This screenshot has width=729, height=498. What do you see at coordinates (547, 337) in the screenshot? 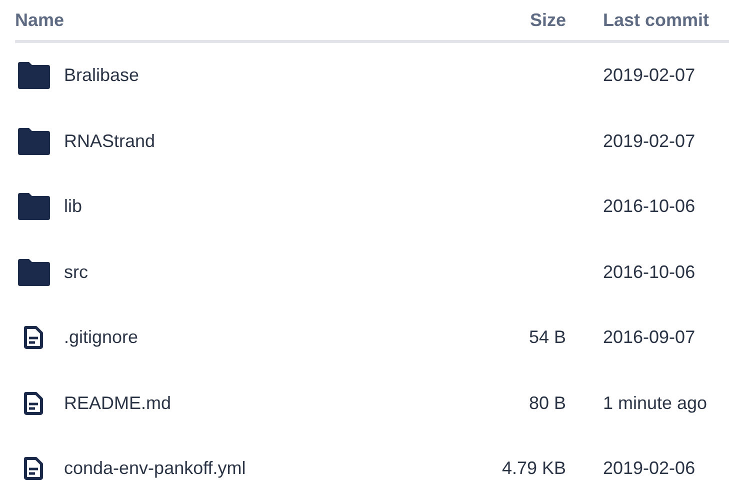
I see `file-size: 54 B` at bounding box center [547, 337].